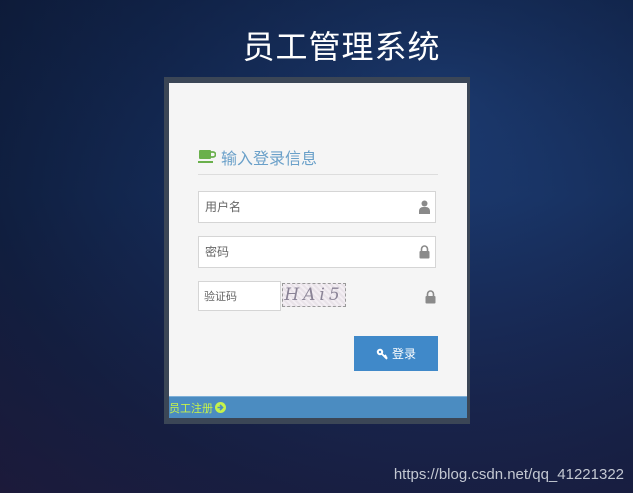  What do you see at coordinates (220, 407) in the screenshot?
I see `arrow-right-icon` at bounding box center [220, 407].